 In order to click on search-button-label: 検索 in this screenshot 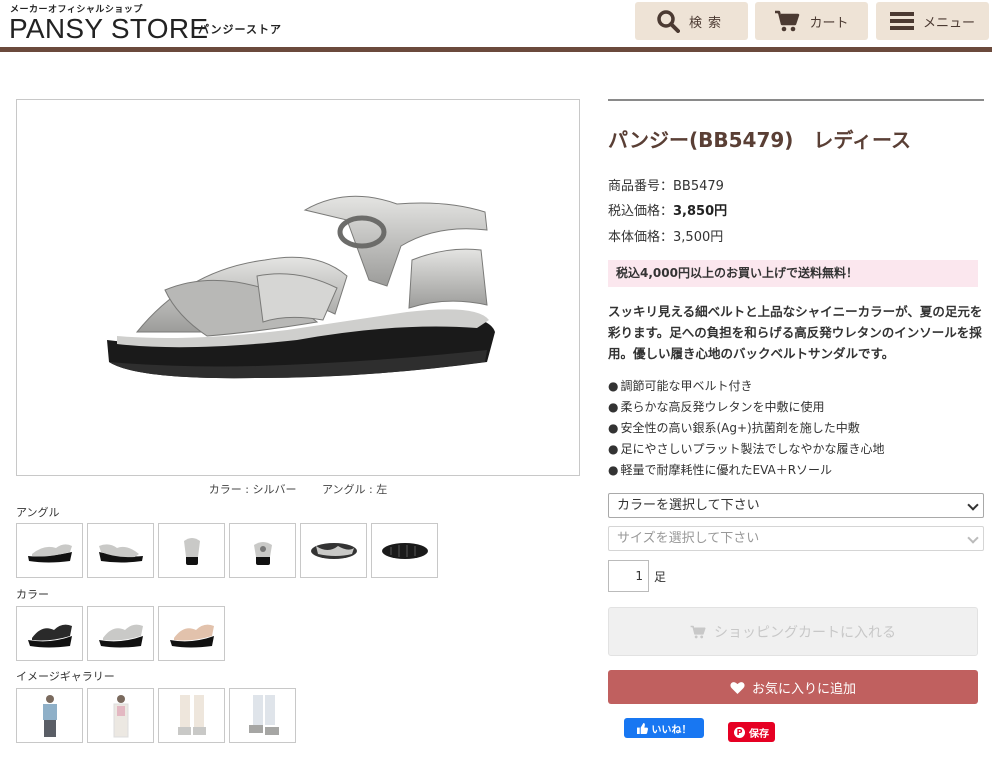, I will do `click(707, 23)`.